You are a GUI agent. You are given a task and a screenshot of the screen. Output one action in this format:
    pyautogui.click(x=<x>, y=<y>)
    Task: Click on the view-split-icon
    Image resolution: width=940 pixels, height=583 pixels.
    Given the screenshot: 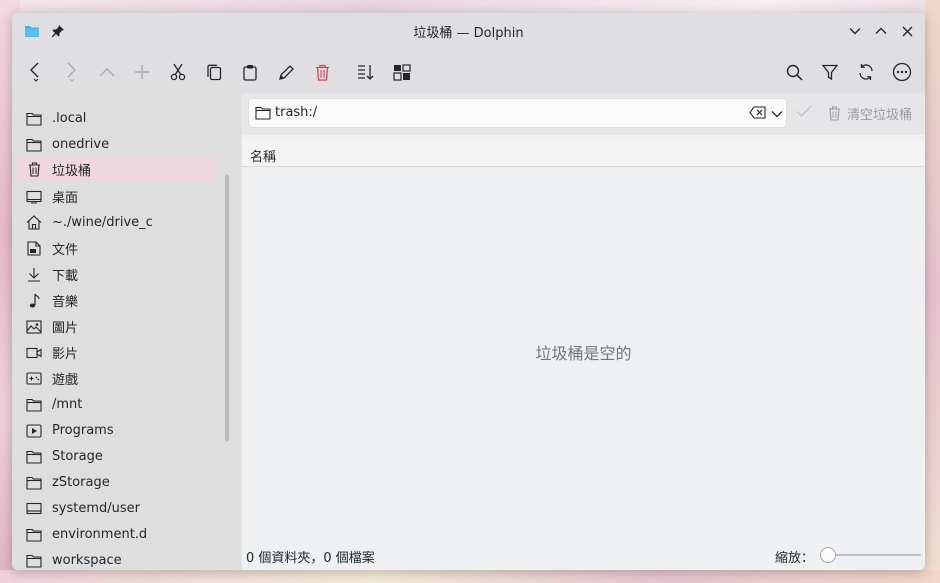 What is the action you would take?
    pyautogui.click(x=402, y=72)
    